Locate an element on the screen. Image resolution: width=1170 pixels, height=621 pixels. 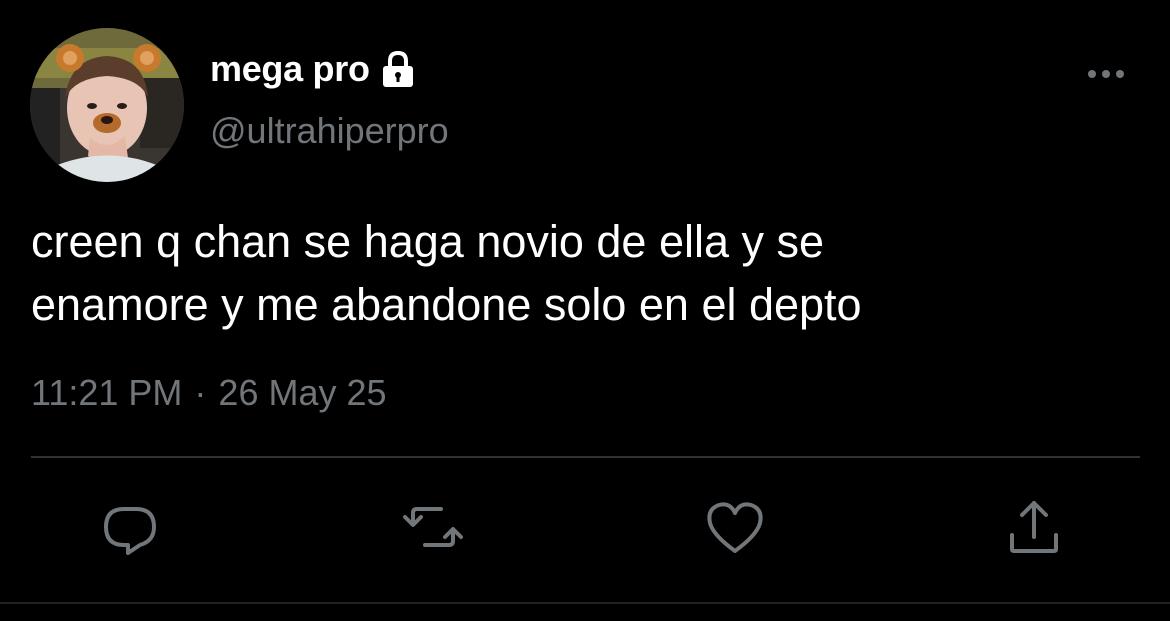
like-button is located at coordinates (735, 527).